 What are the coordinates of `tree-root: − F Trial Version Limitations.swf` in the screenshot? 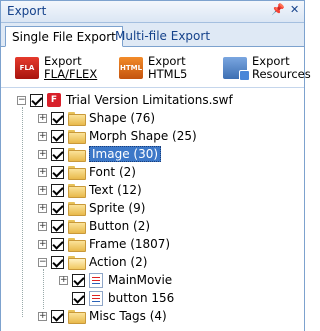 It's located at (125, 100).